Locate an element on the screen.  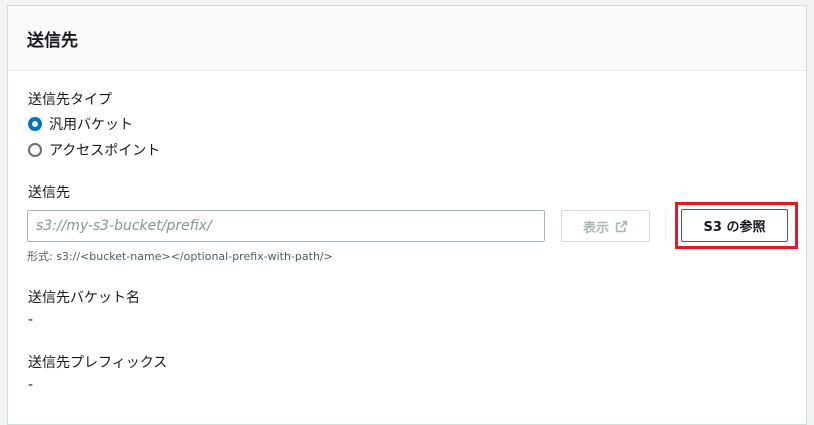
view-button-label: 表示 is located at coordinates (595, 228).